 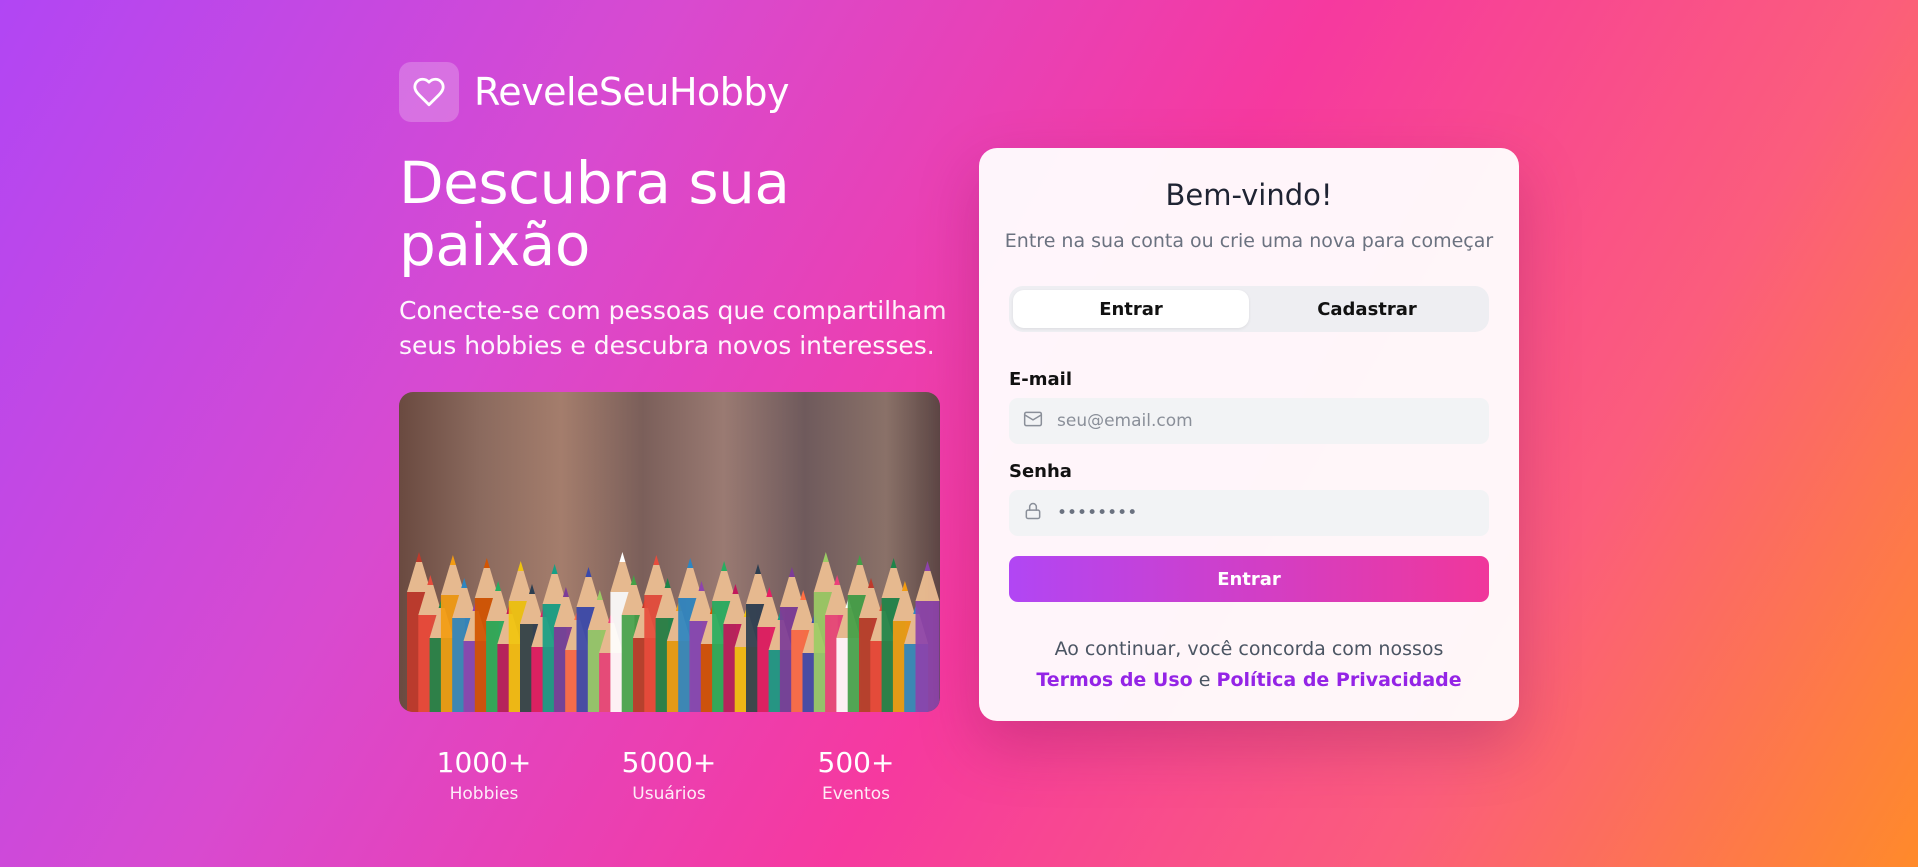 I want to click on heart-icon, so click(x=429, y=92).